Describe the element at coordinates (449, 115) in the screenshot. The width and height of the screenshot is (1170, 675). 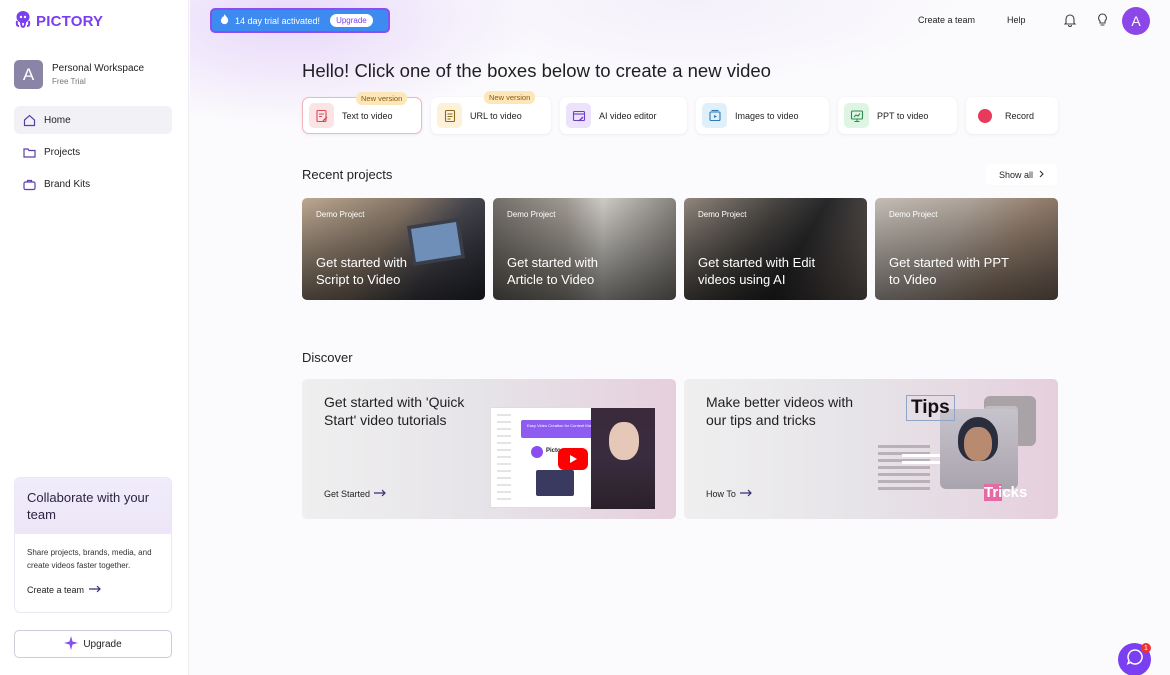
I see `document-icon` at that location.